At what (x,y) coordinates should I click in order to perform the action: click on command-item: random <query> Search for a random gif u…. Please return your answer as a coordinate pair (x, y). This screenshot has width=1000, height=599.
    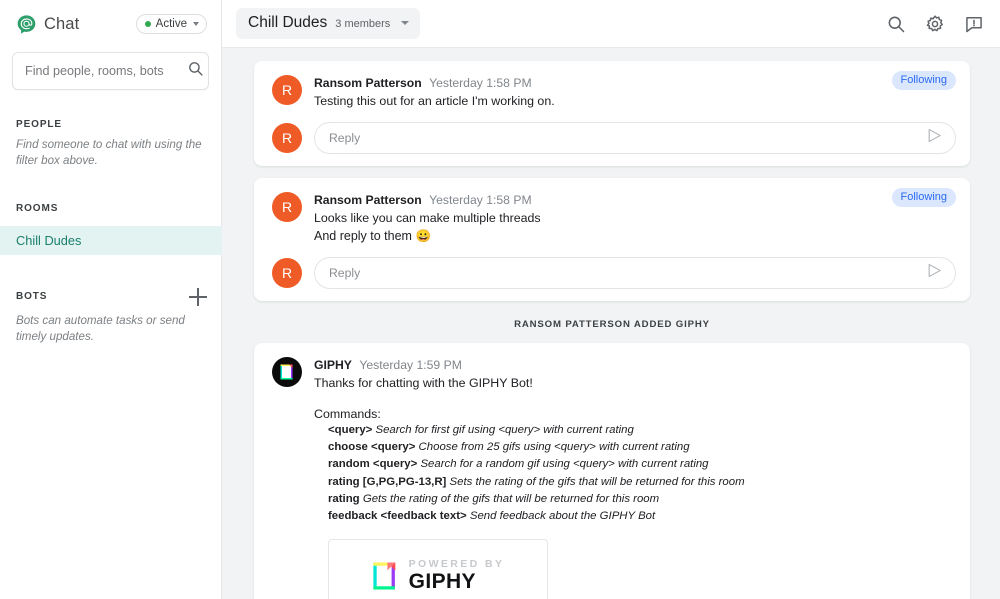
    Looking at the image, I should click on (642, 464).